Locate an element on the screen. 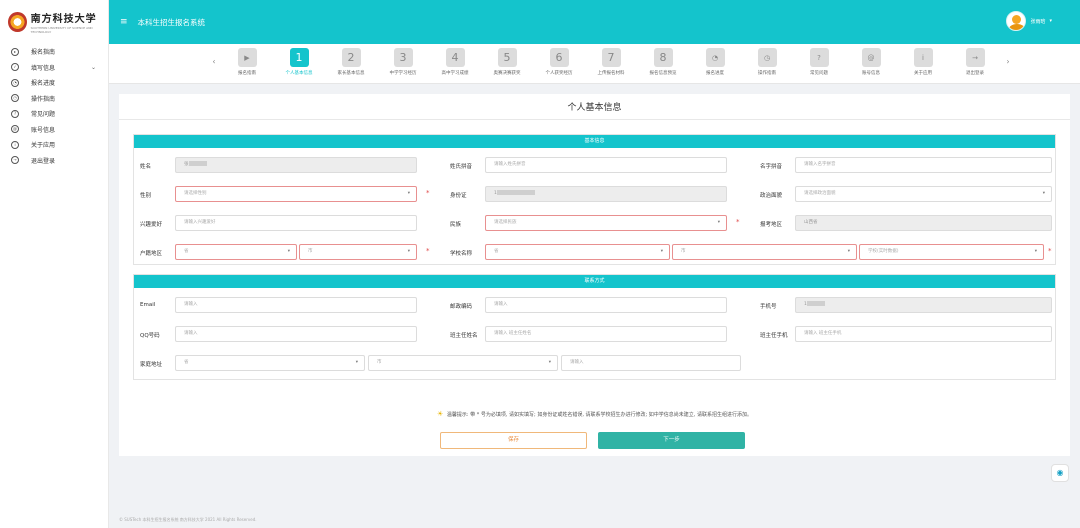  step-1: 1 个人基本信息 is located at coordinates (299, 62).